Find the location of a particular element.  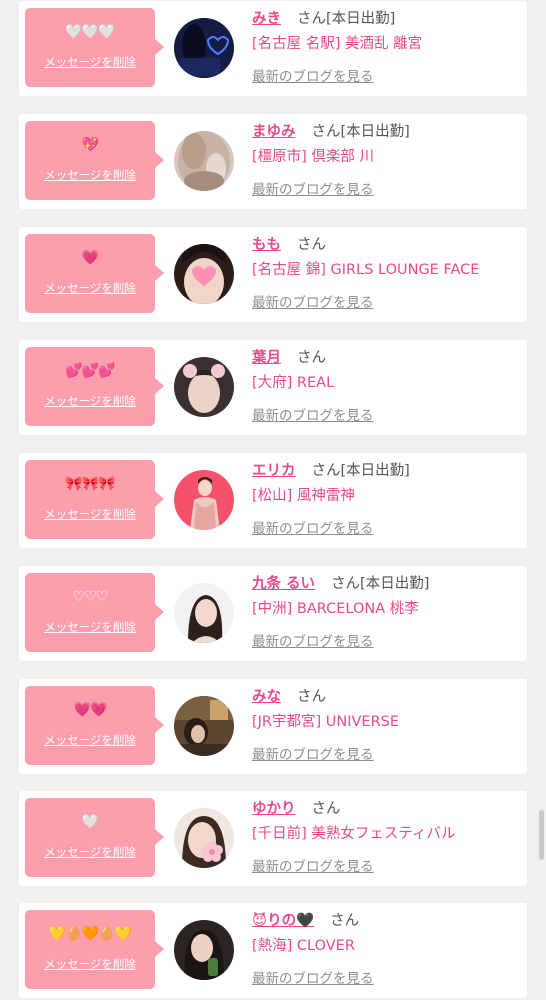

message-bubble: 💗 メッセージを削除 is located at coordinates (94, 273).